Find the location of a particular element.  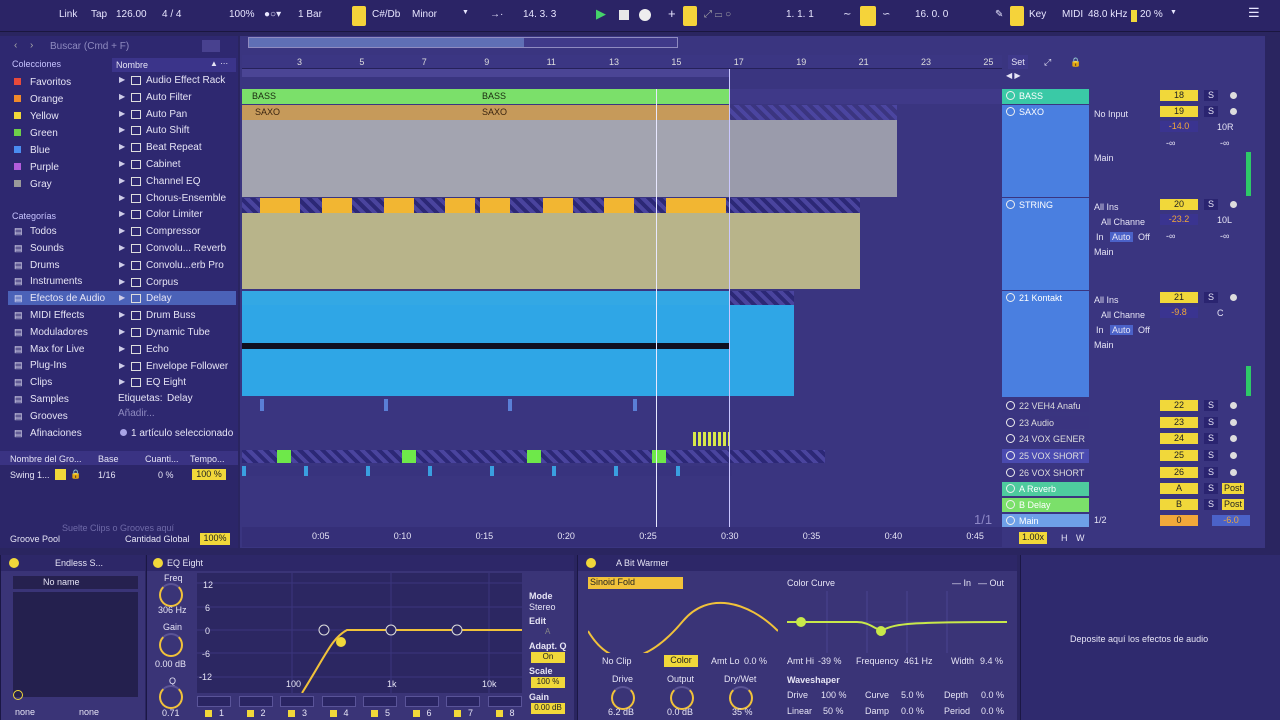

freq-value: 306 Hz is located at coordinates (172, 610).